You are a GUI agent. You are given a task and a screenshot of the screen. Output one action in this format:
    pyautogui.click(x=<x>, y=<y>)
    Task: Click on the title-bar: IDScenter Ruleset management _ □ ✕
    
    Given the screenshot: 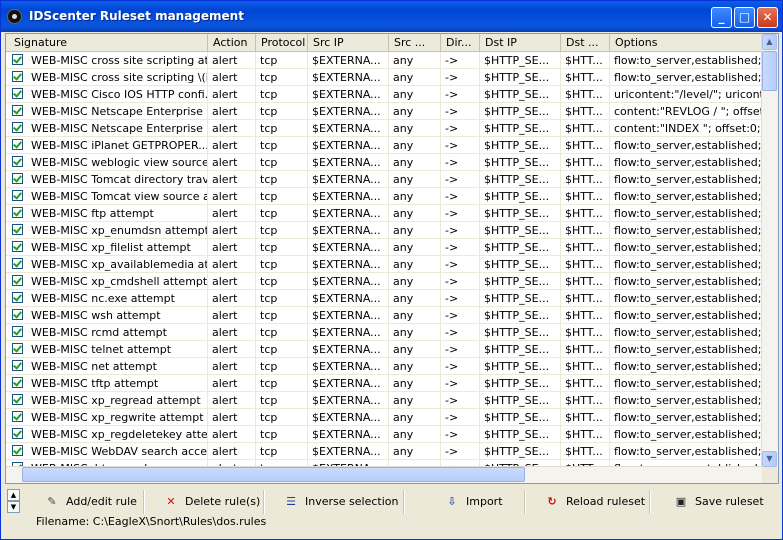 What is the action you would take?
    pyautogui.click(x=391, y=16)
    